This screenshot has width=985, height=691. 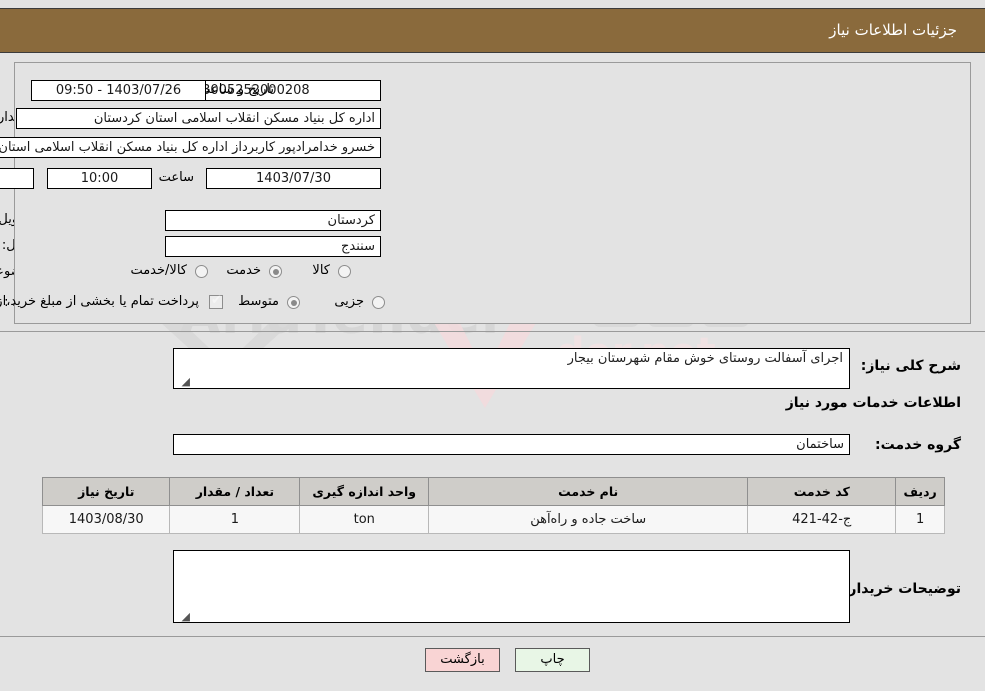 What do you see at coordinates (344, 271) in the screenshot?
I see `category-radio-kala` at bounding box center [344, 271].